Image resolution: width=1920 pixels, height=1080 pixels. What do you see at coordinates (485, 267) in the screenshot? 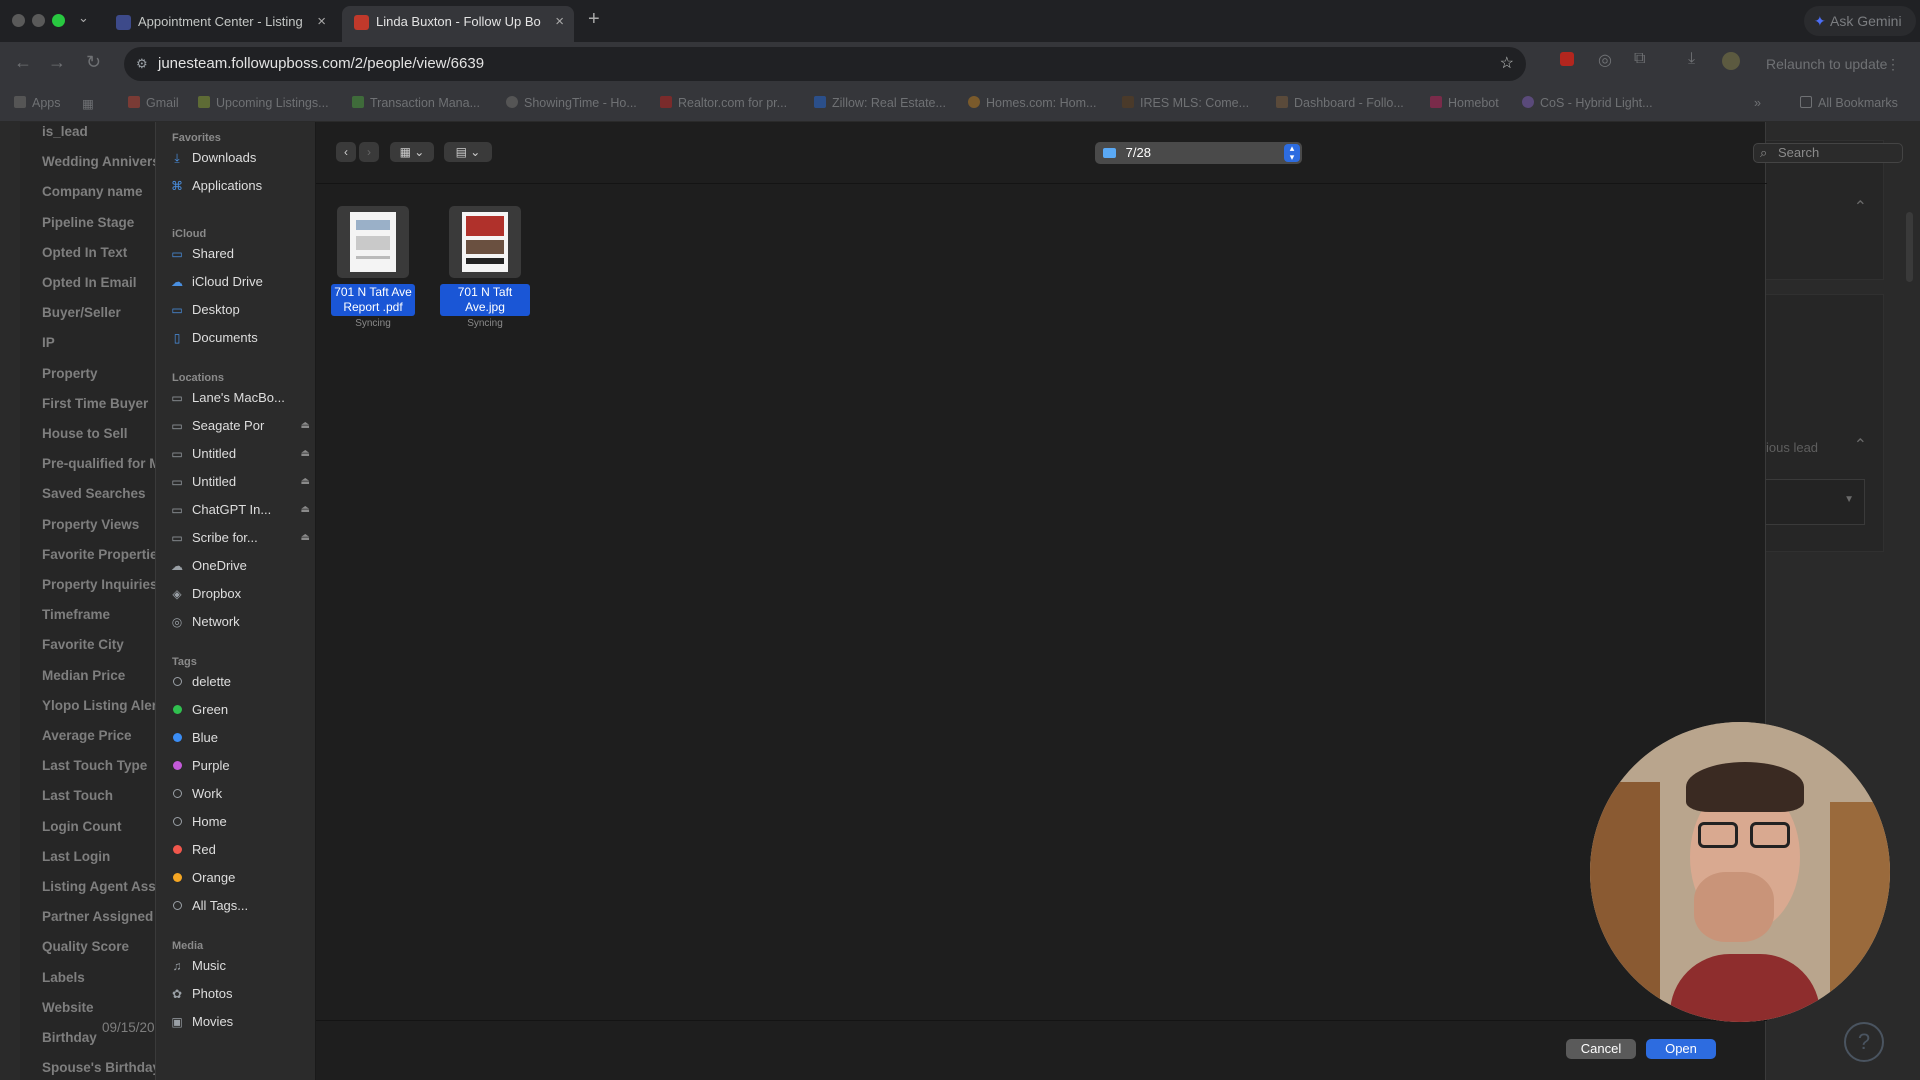
I see `file-item-jpg: 701 N Taft Ave.jpg Syncing` at bounding box center [485, 267].